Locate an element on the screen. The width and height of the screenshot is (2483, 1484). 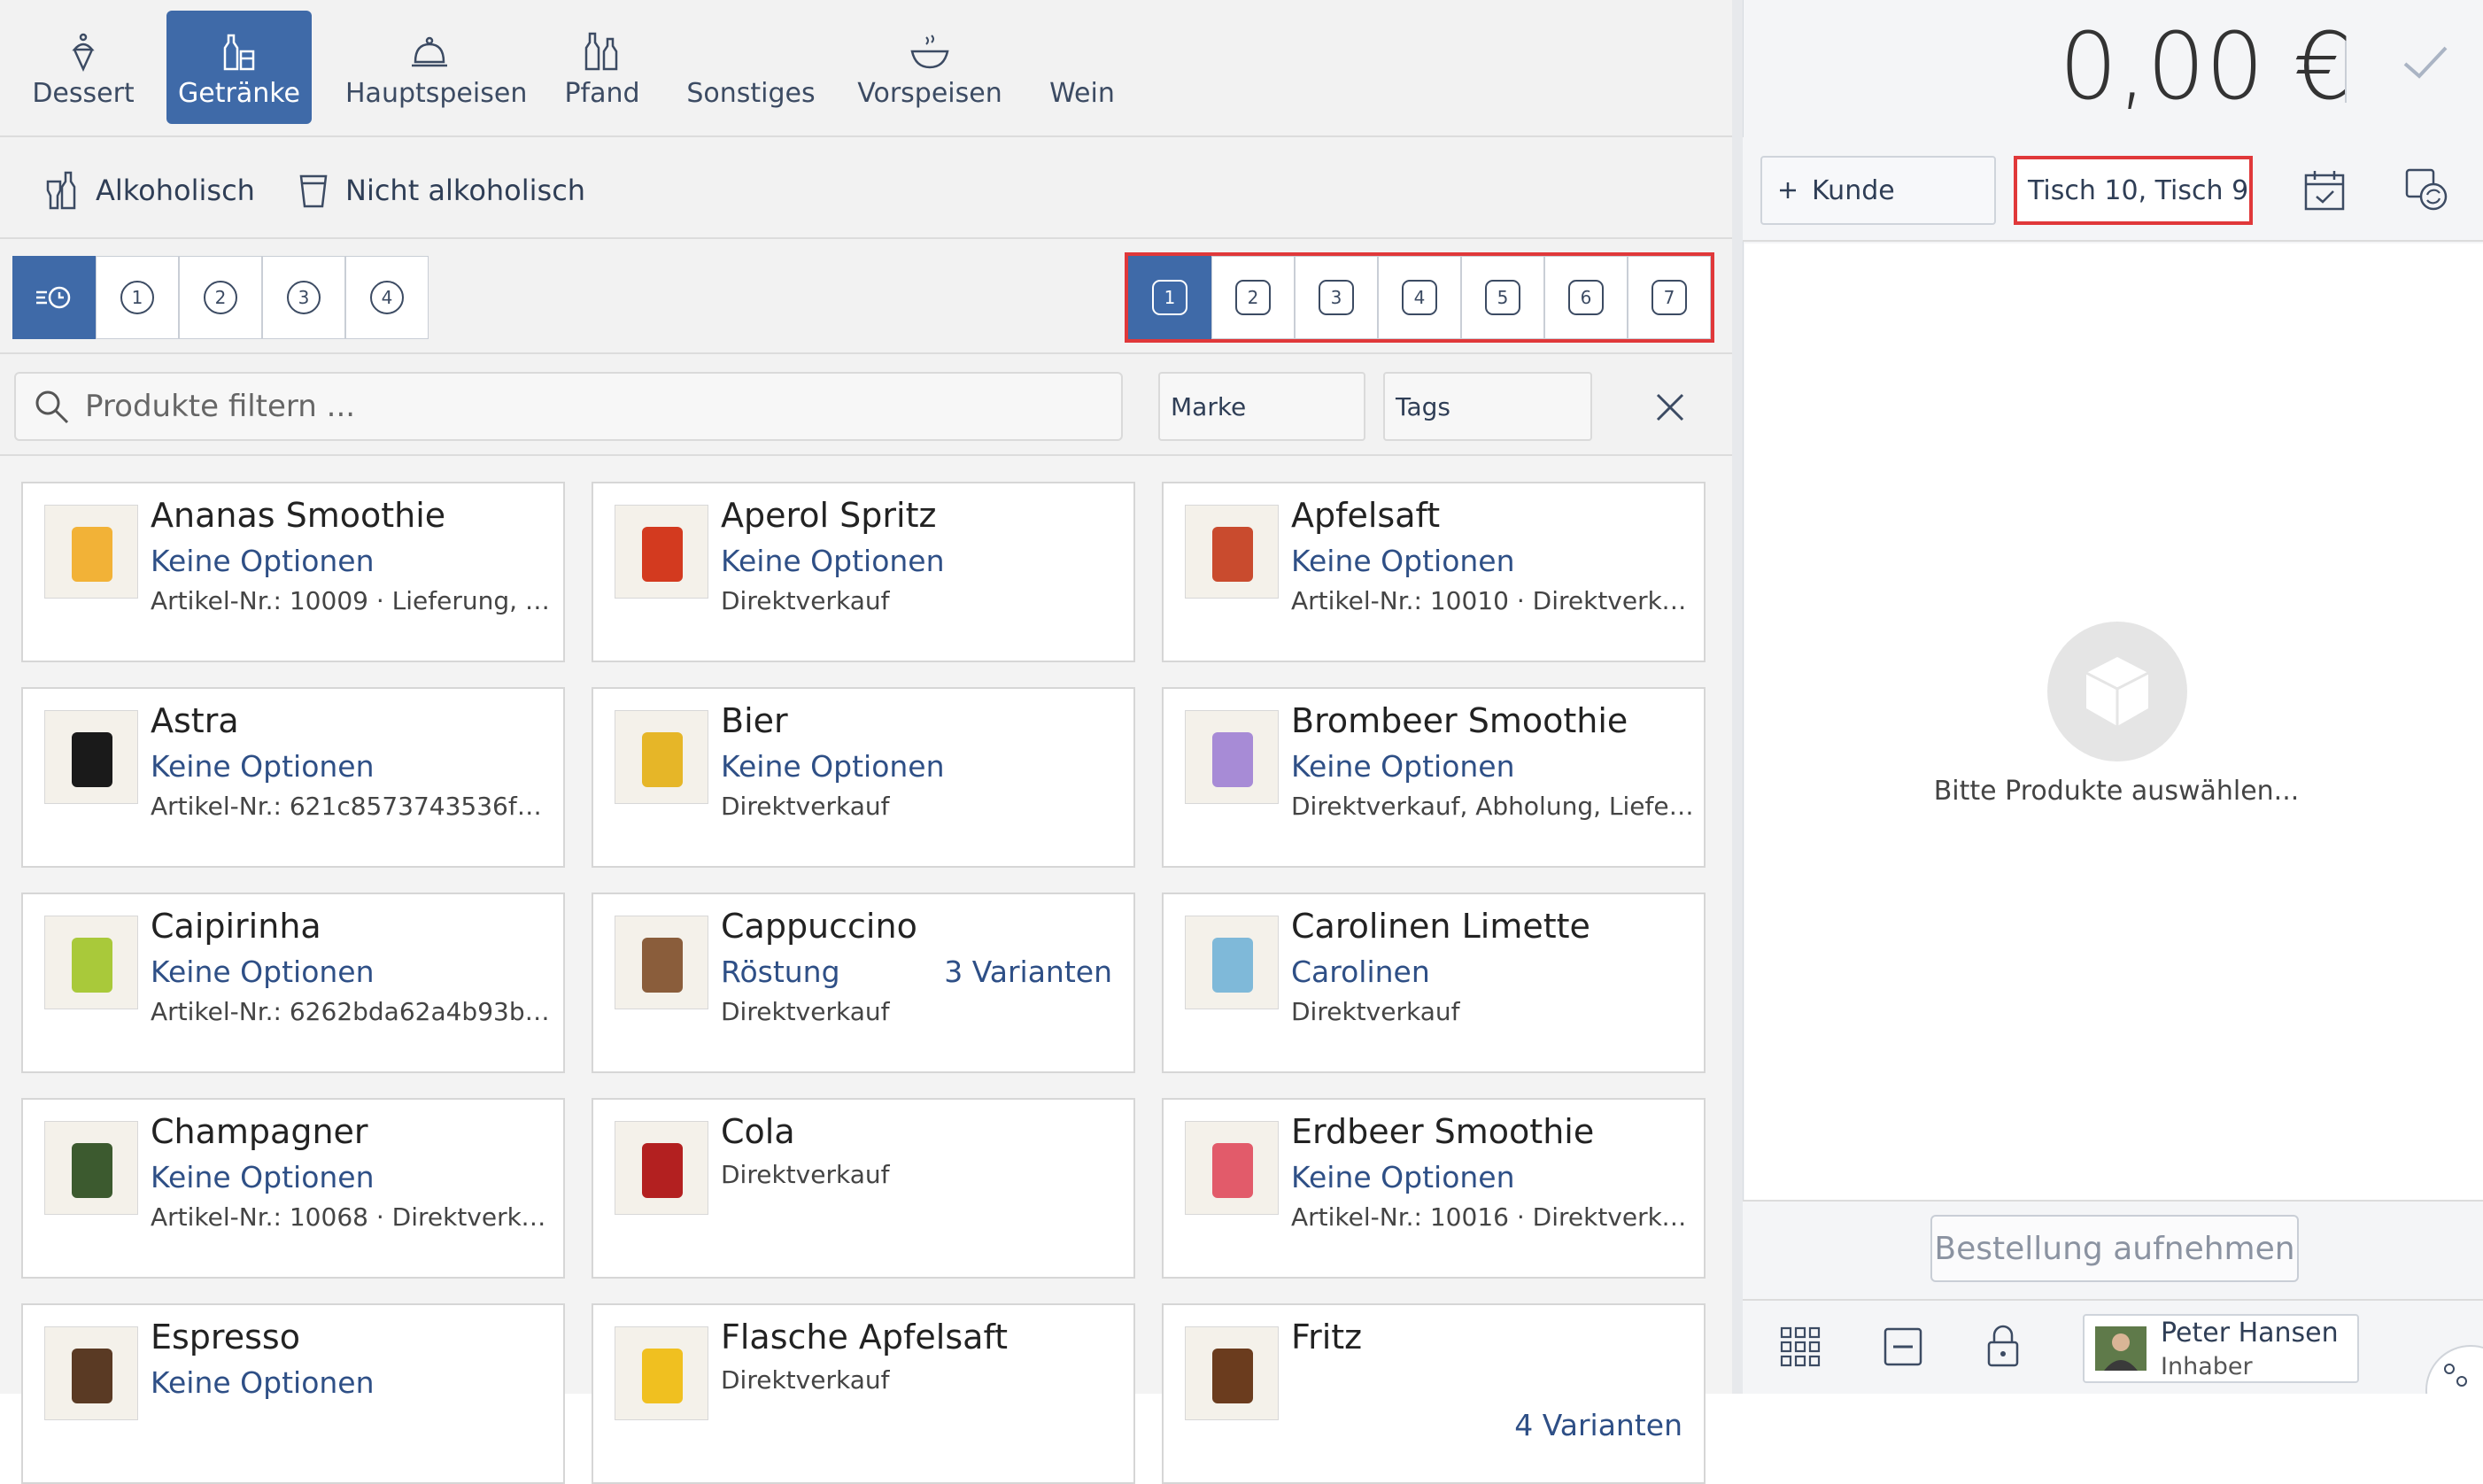
corner-settings-icon is located at coordinates (2450, 1365).